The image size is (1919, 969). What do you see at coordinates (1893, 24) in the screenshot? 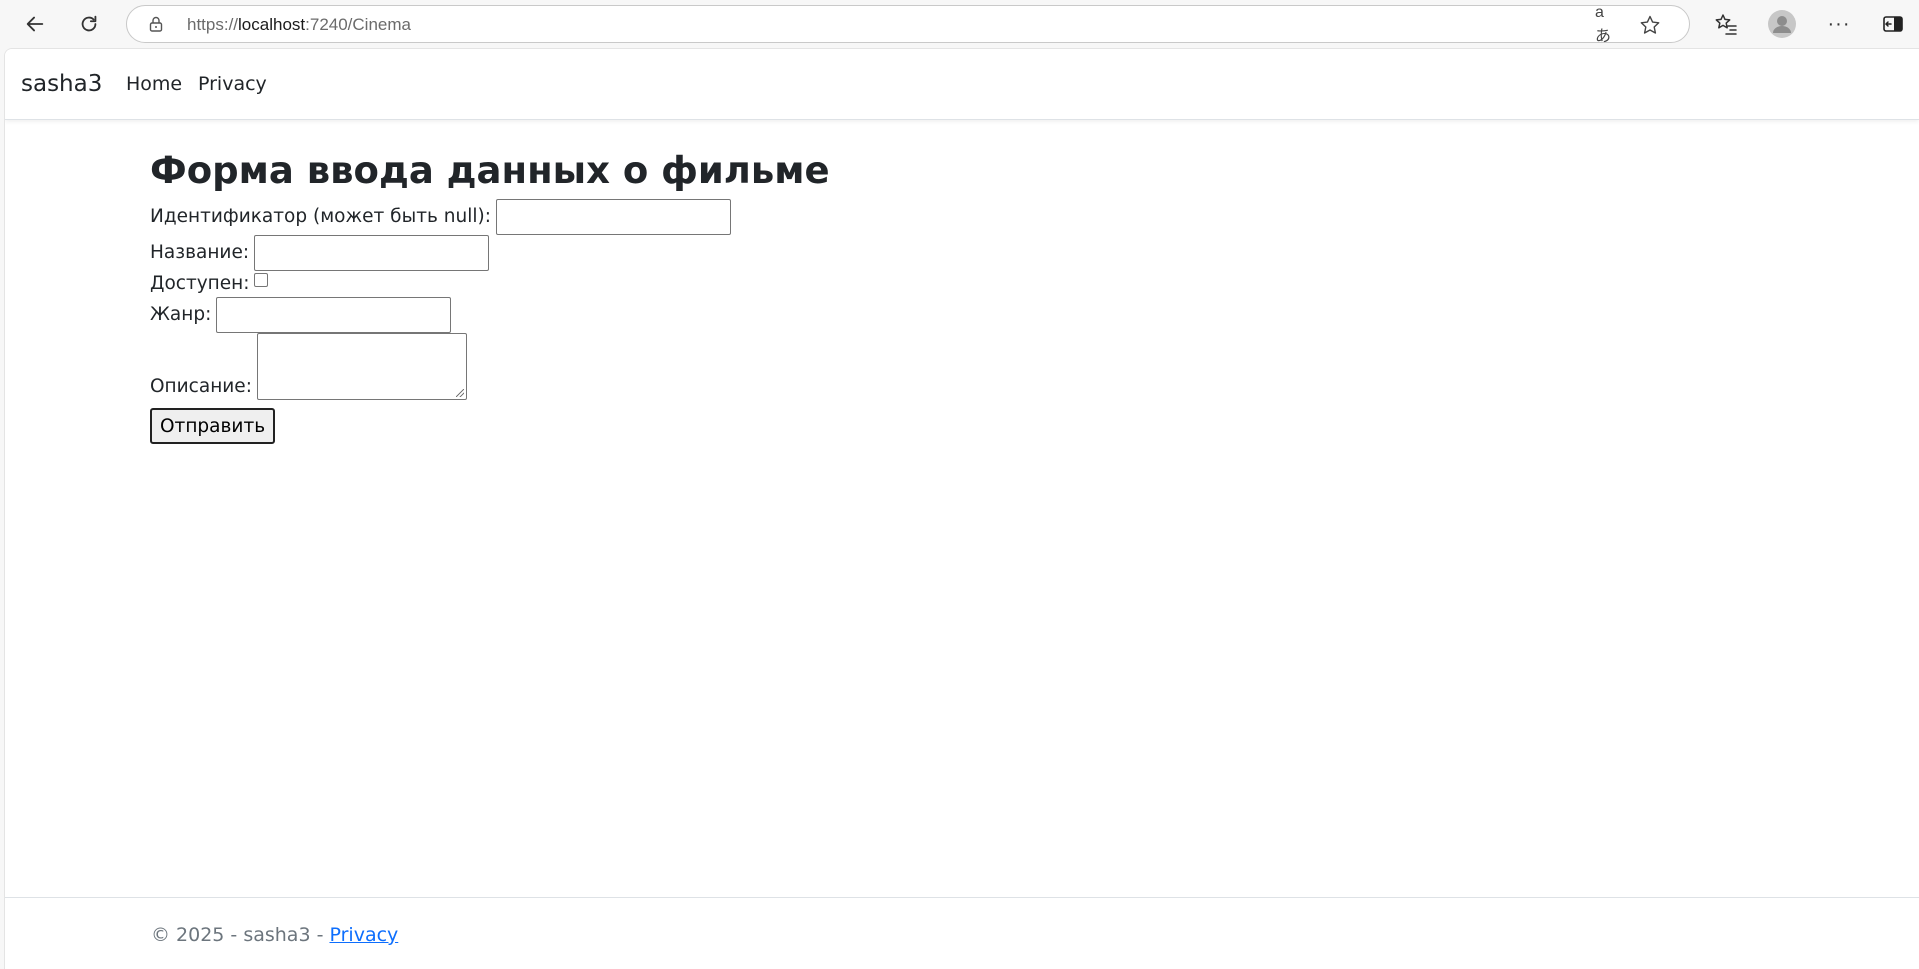
I see `sidebar-icon` at bounding box center [1893, 24].